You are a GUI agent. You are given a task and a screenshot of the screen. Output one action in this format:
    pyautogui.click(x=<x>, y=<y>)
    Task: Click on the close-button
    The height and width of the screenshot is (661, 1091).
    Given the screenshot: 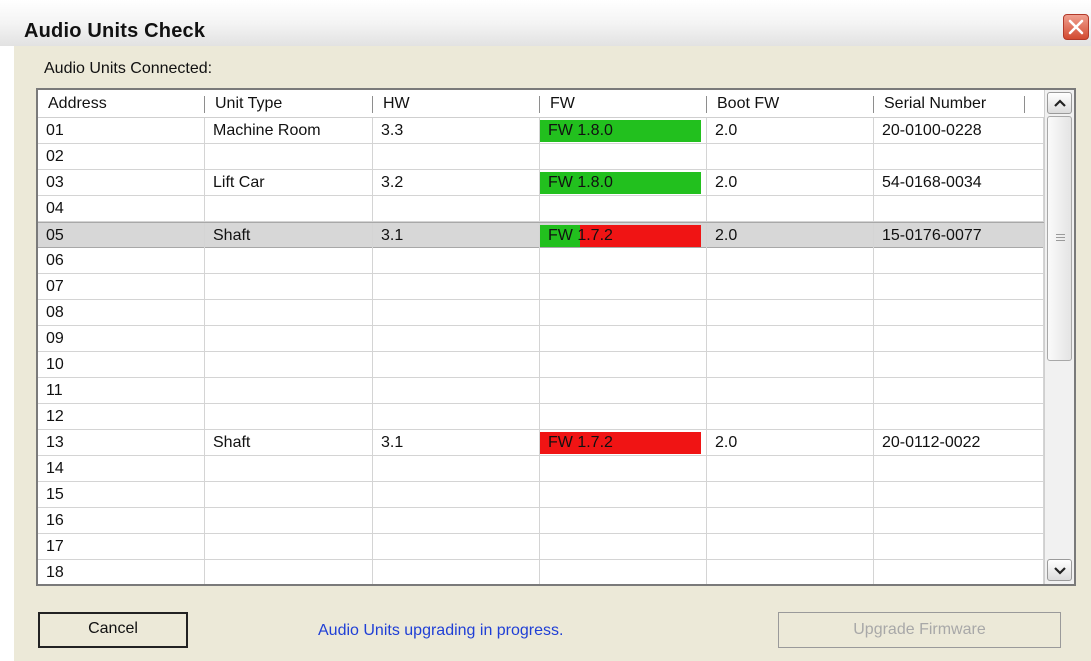 What is the action you would take?
    pyautogui.click(x=1076, y=27)
    